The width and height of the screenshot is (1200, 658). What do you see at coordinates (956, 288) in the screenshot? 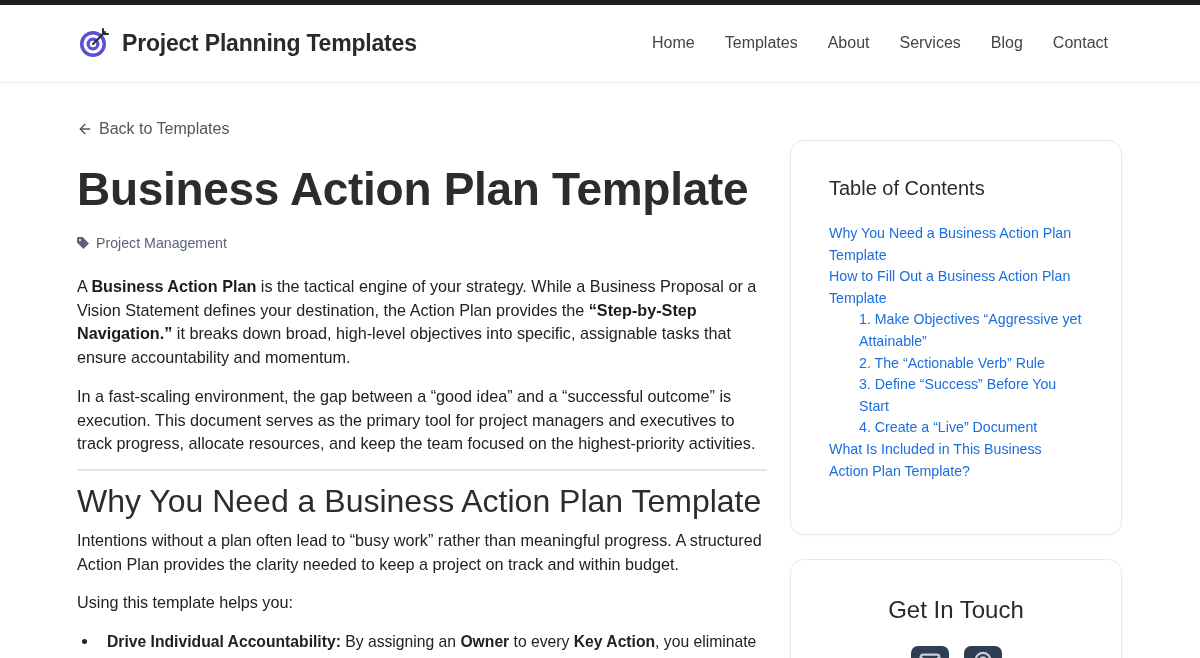
I see `toc-link: How to Fill Out a Business Action Plan Template` at bounding box center [956, 288].